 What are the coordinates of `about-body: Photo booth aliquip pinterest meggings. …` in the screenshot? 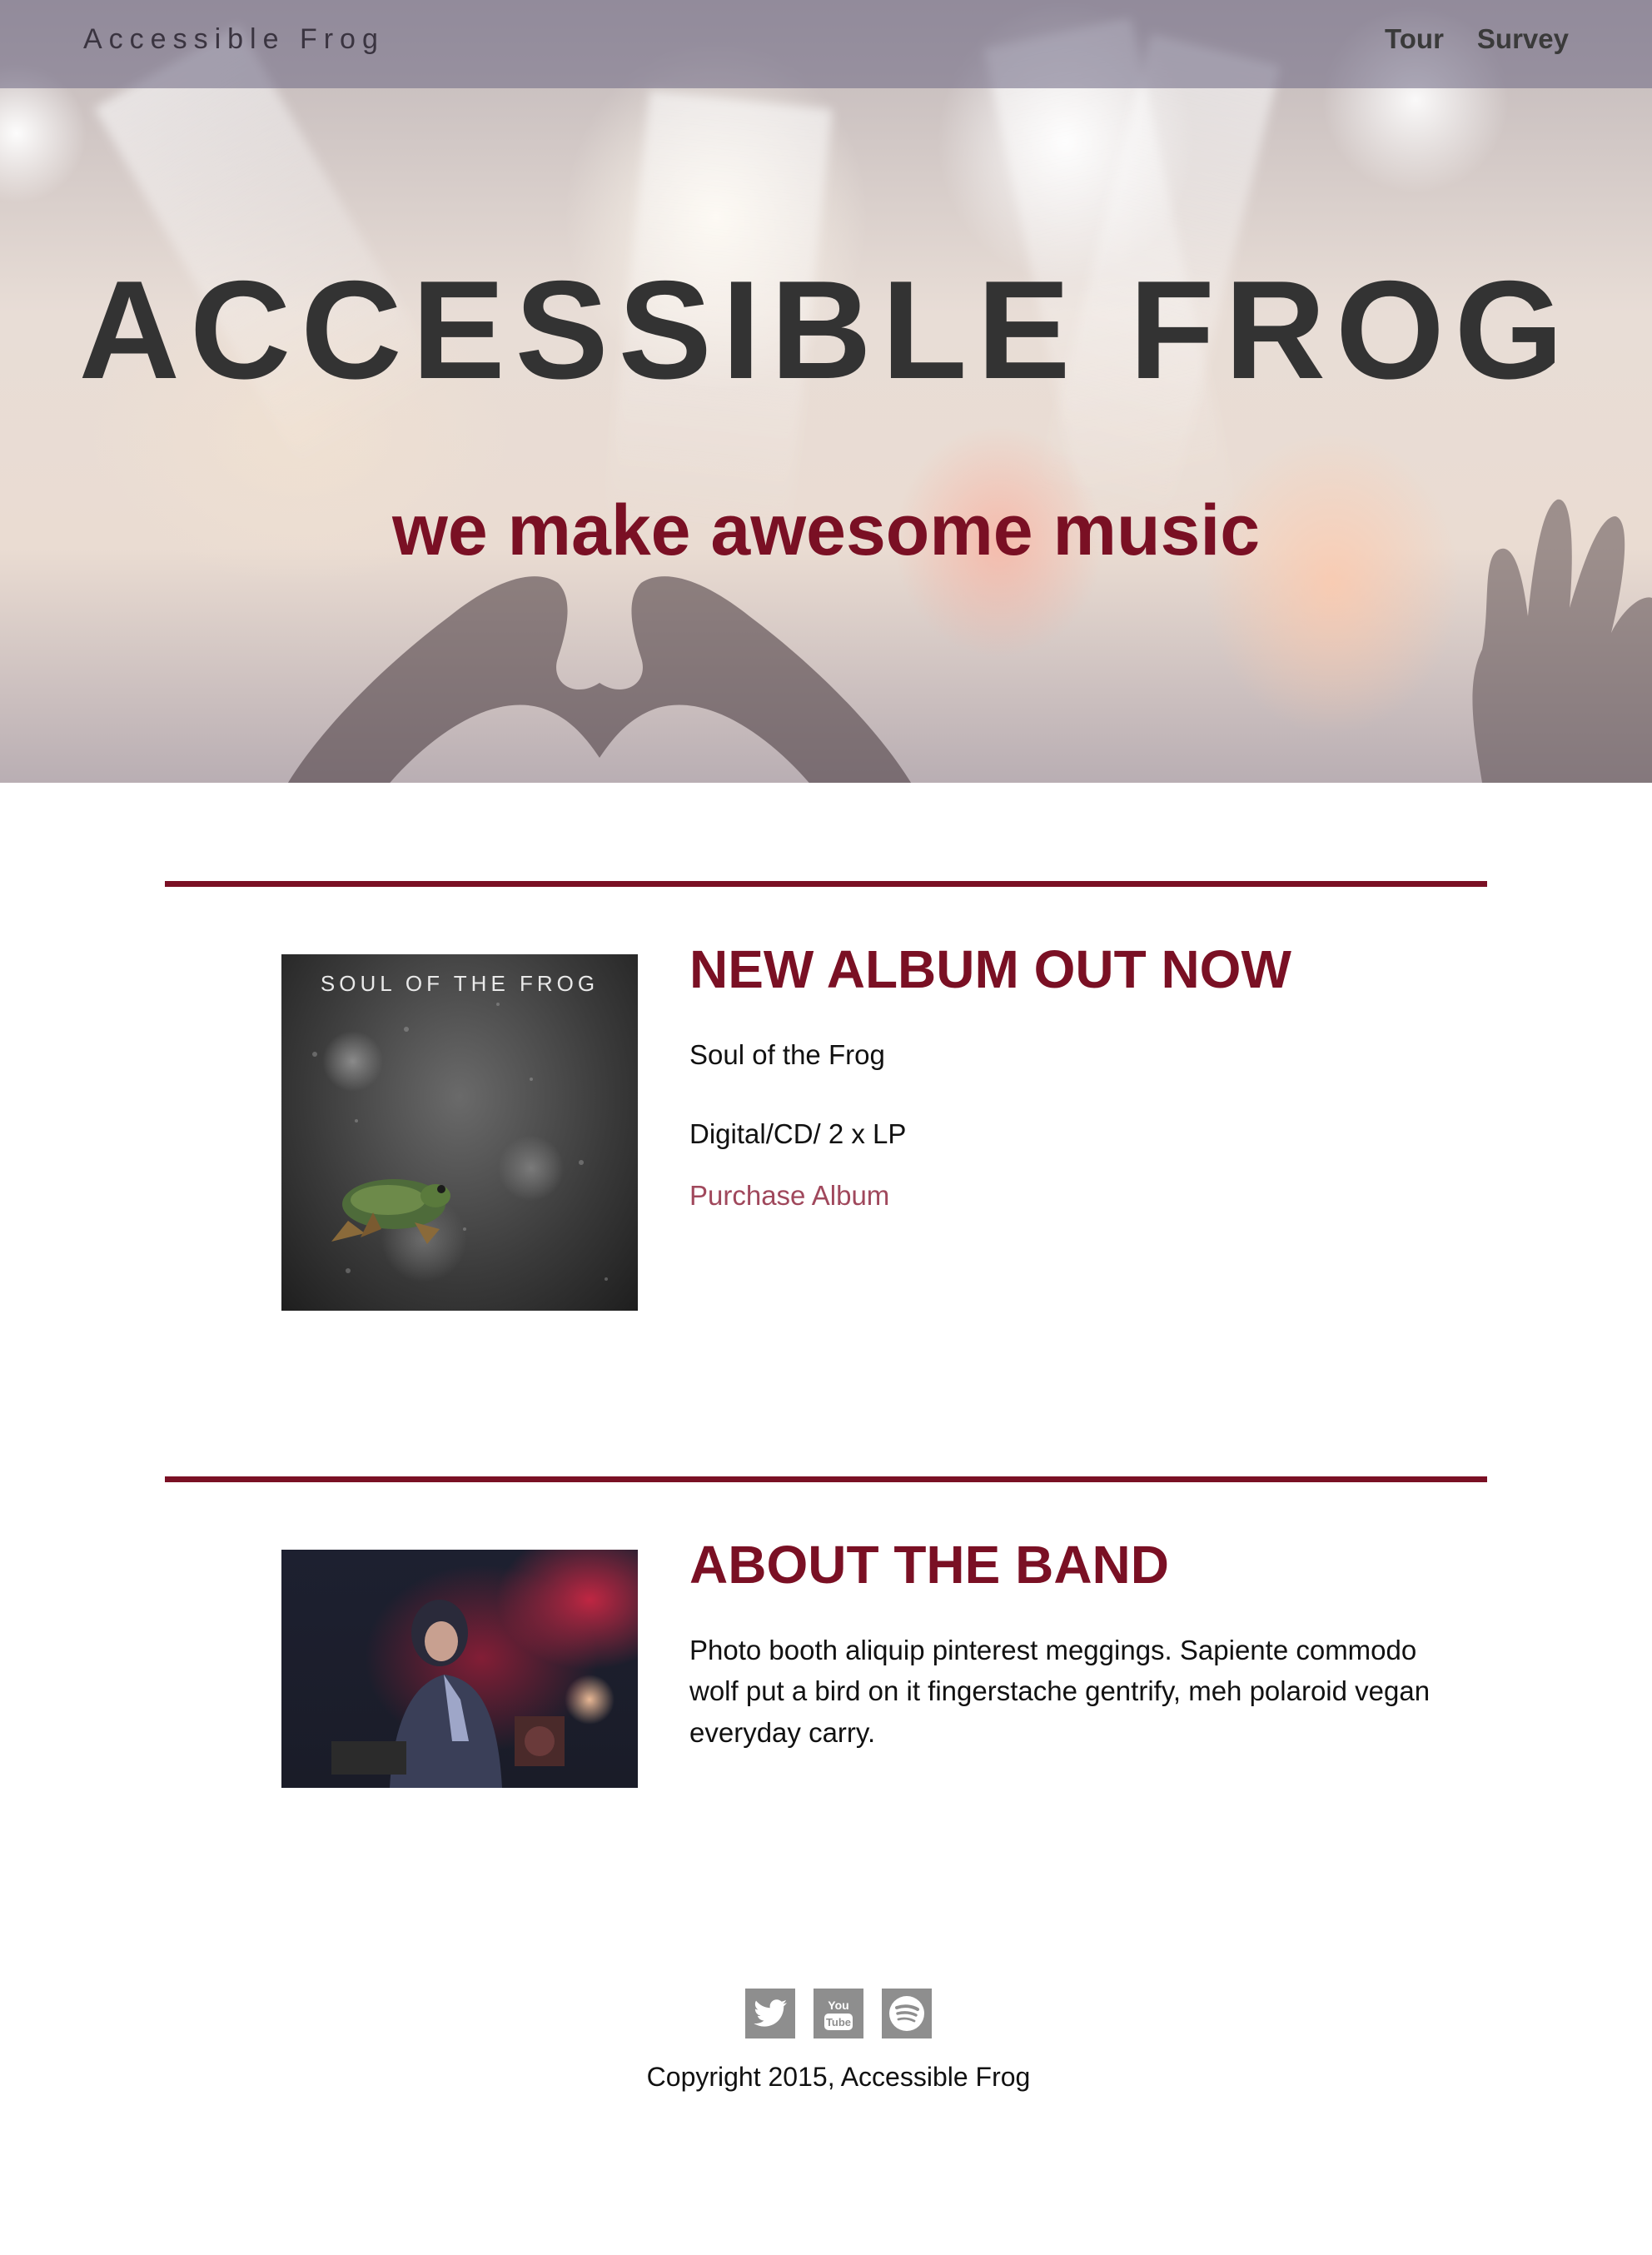 It's located at (1060, 1691).